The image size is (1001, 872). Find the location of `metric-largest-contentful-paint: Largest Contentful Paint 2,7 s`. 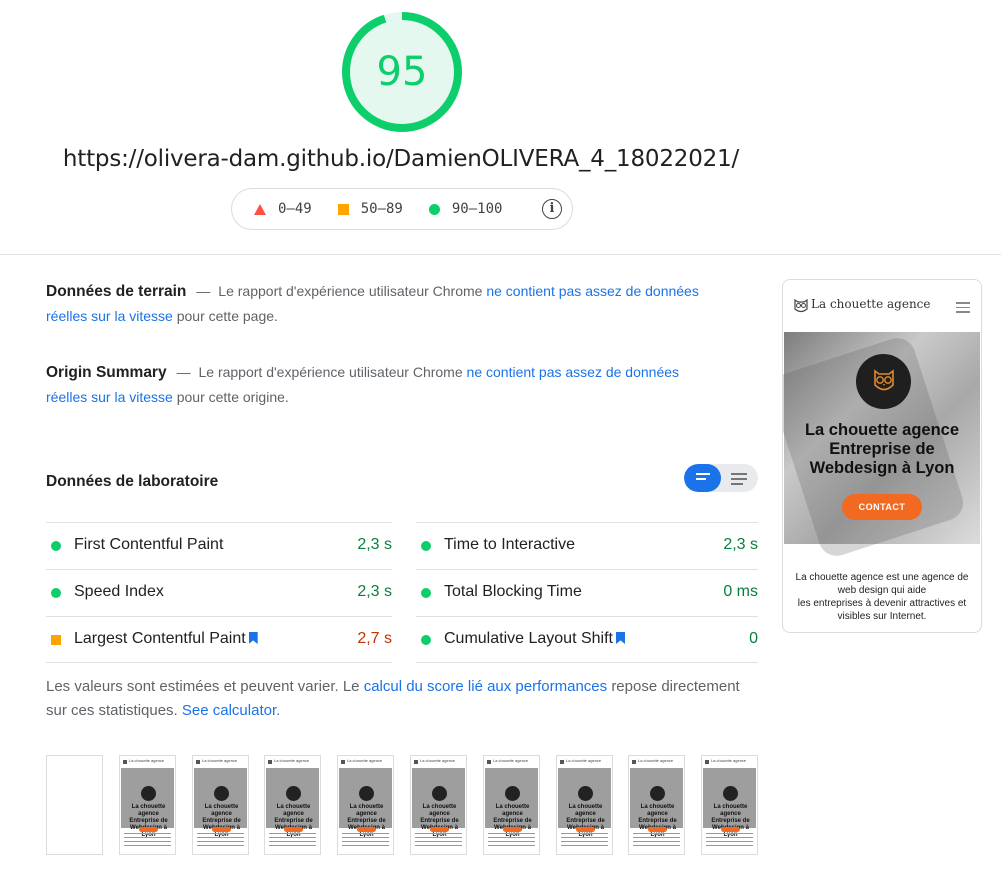

metric-largest-contentful-paint: Largest Contentful Paint 2,7 s is located at coordinates (219, 639).